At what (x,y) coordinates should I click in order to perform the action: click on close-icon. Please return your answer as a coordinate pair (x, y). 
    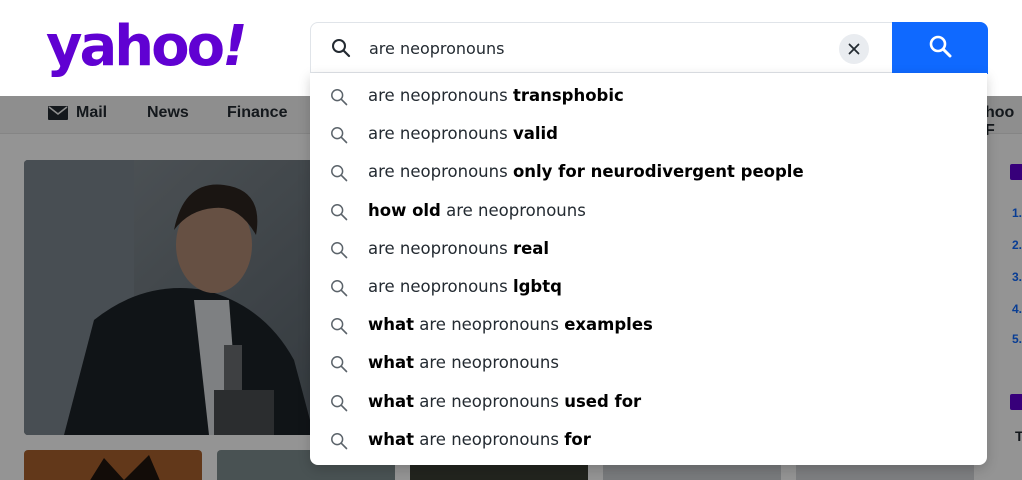
    Looking at the image, I should click on (854, 49).